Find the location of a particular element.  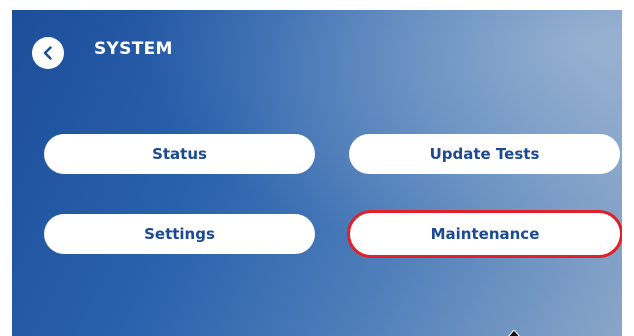

settings-button: Settings is located at coordinates (179, 234).